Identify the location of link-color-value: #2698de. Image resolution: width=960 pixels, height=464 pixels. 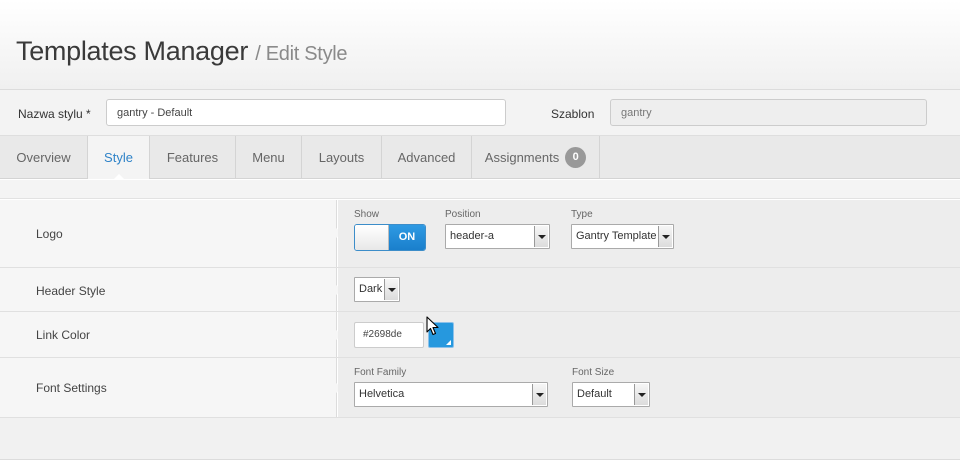
(382, 334).